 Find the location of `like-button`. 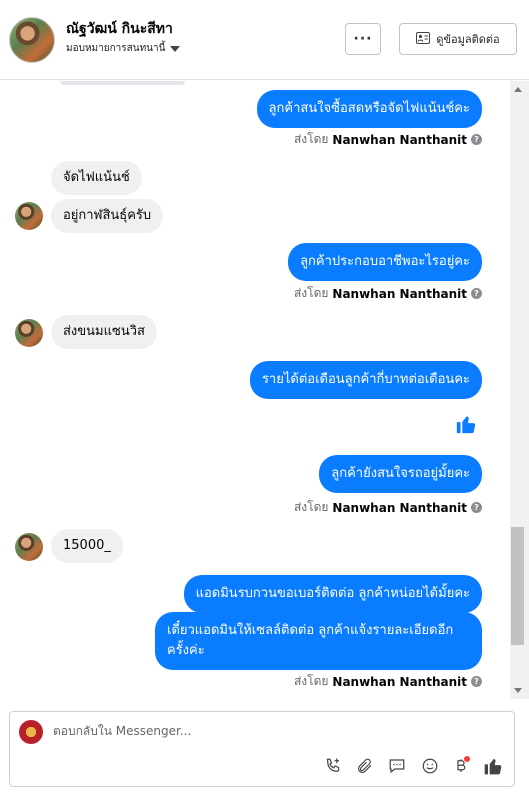

like-button is located at coordinates (493, 766).